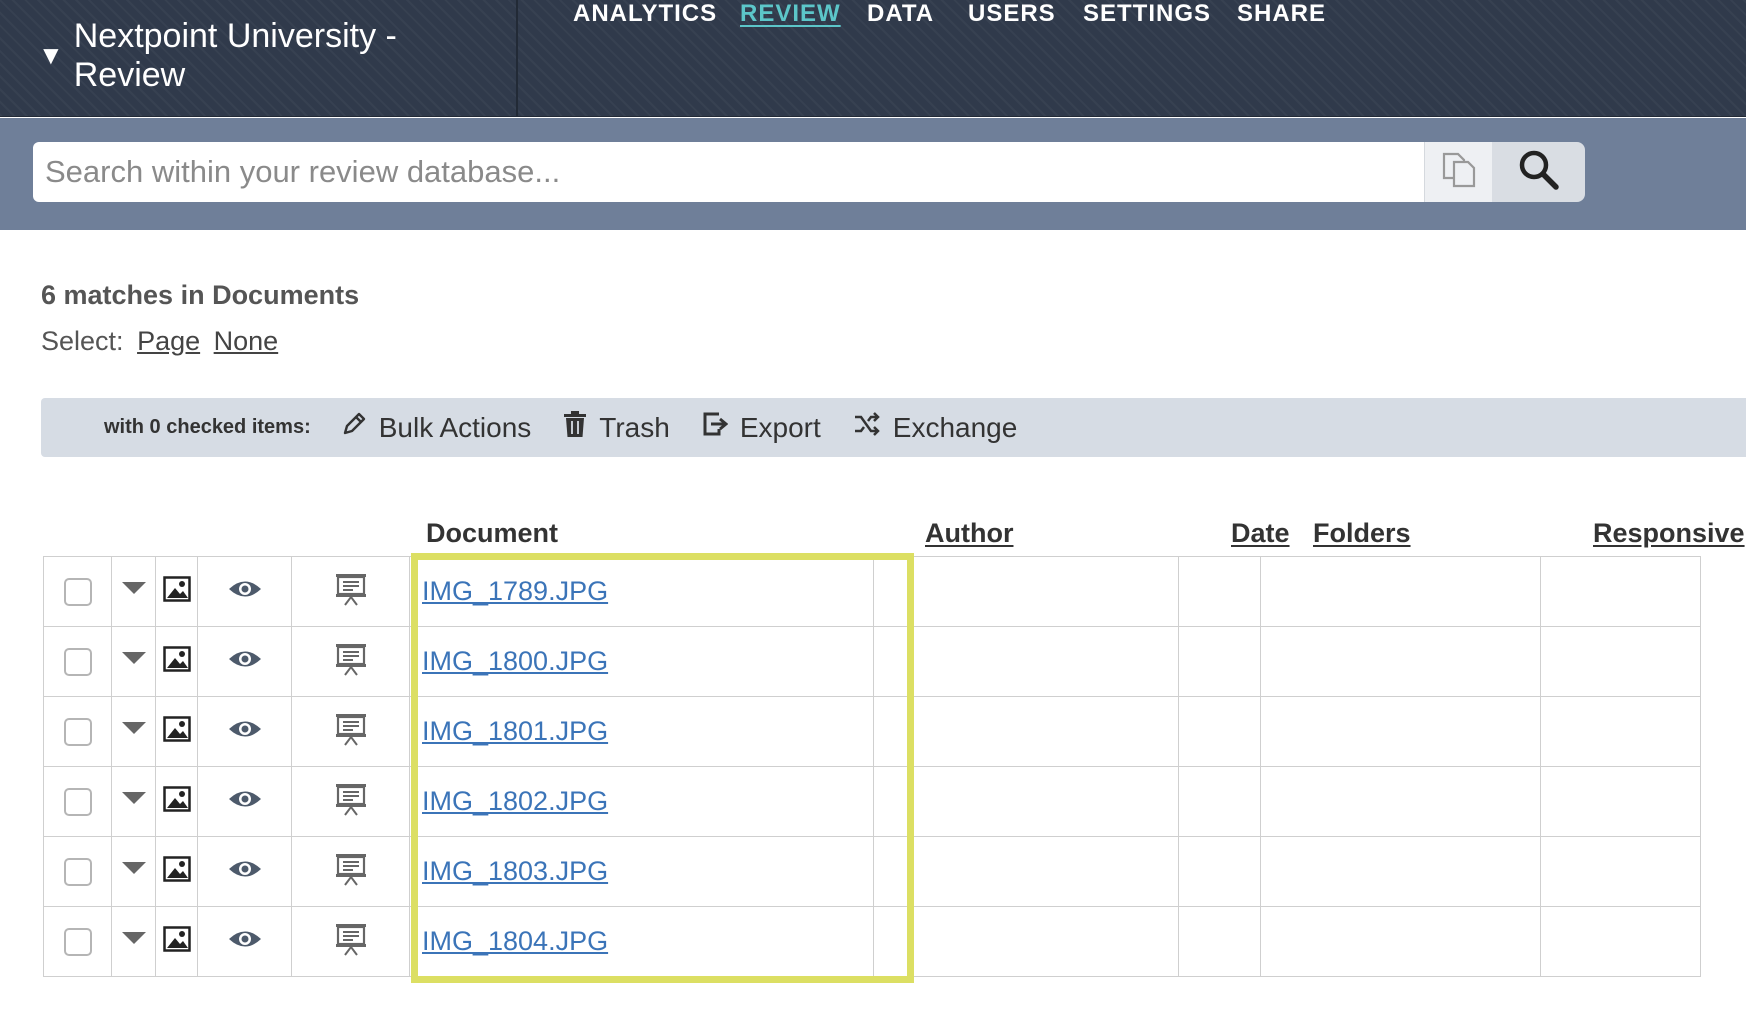  I want to click on export-icon, so click(721, 427).